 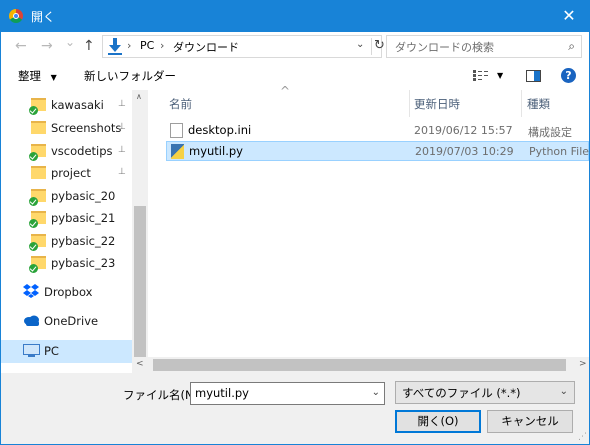 I want to click on sidebar-item-pybasic-23: pybasic_23, so click(x=66, y=263).